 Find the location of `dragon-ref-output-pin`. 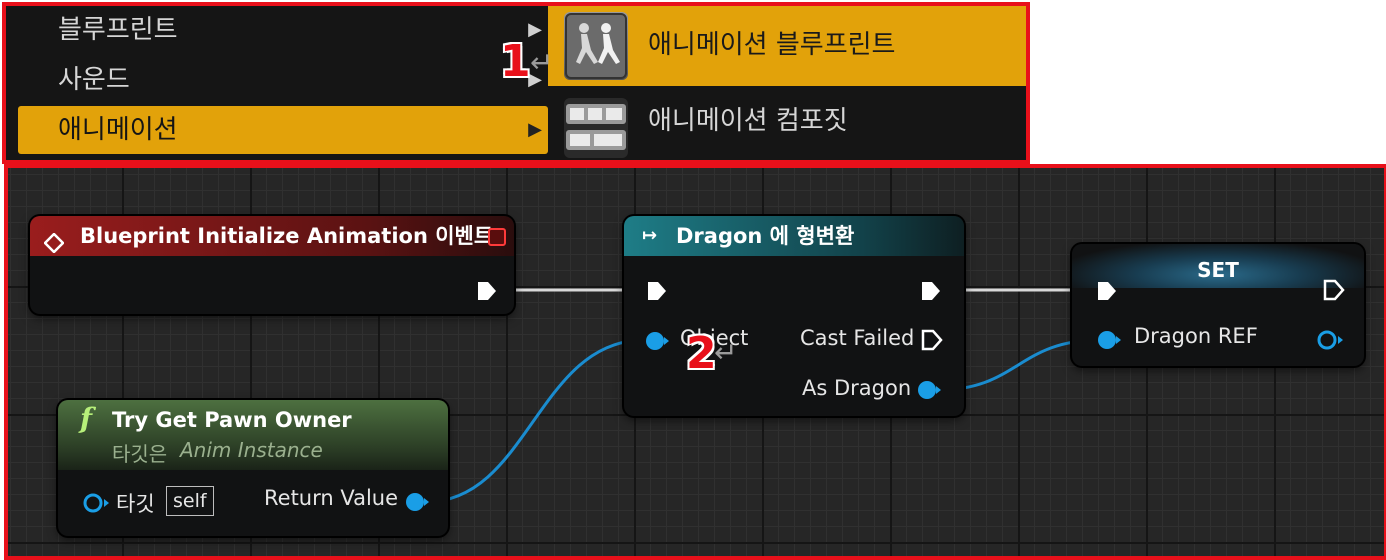

dragon-ref-output-pin is located at coordinates (1330, 342).